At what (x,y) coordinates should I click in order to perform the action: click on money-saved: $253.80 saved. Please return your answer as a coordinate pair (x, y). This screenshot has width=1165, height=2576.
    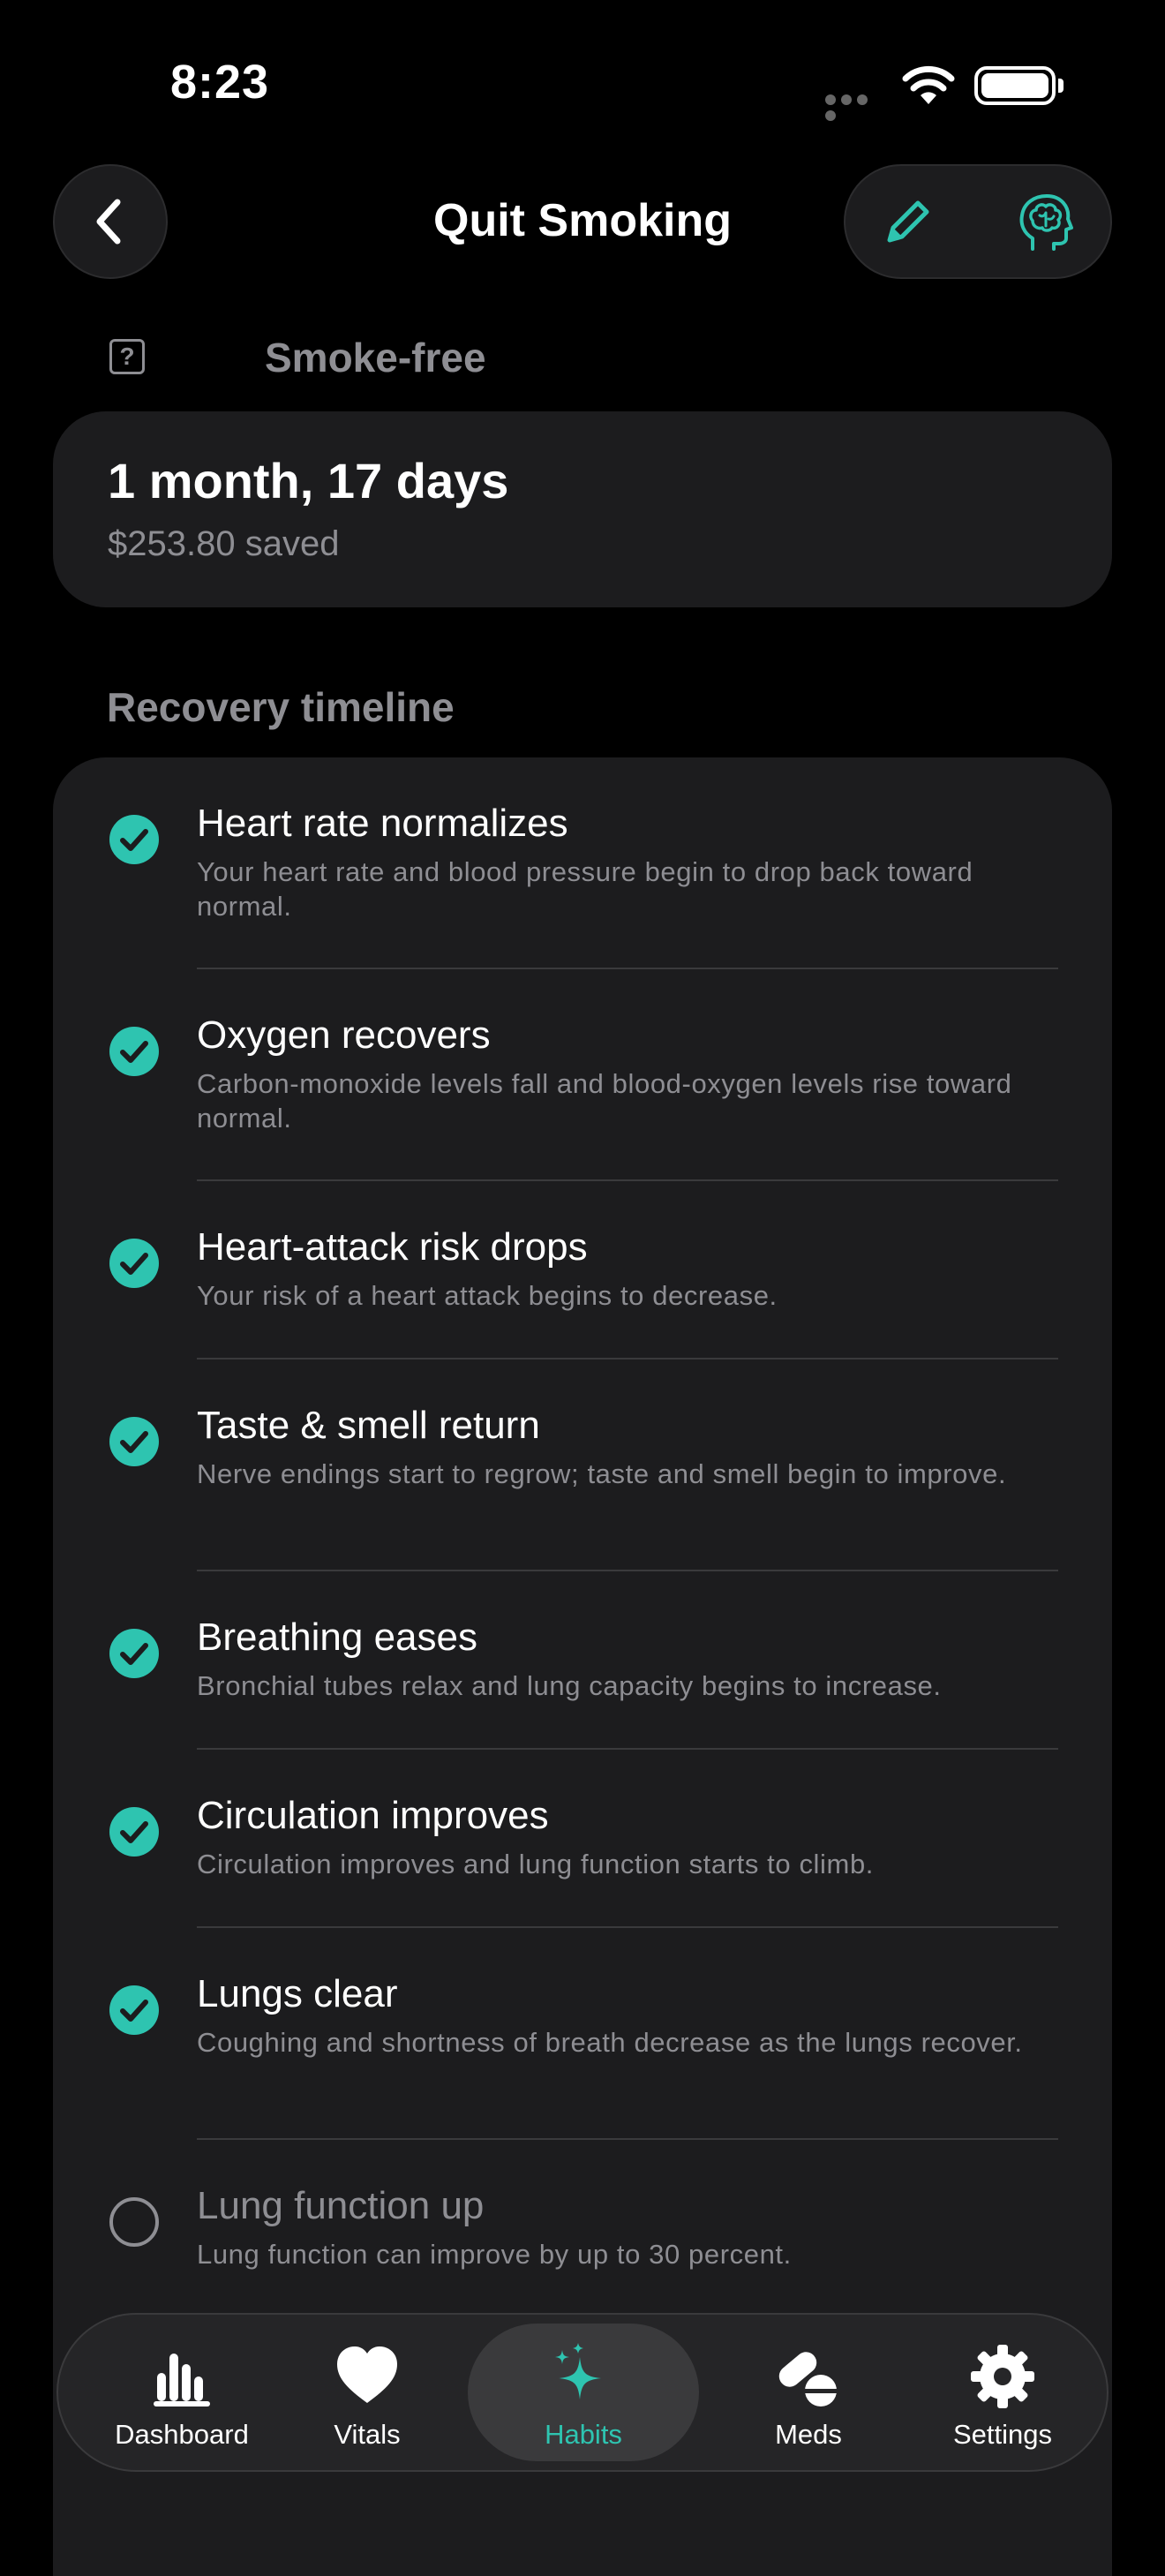
    Looking at the image, I should click on (224, 543).